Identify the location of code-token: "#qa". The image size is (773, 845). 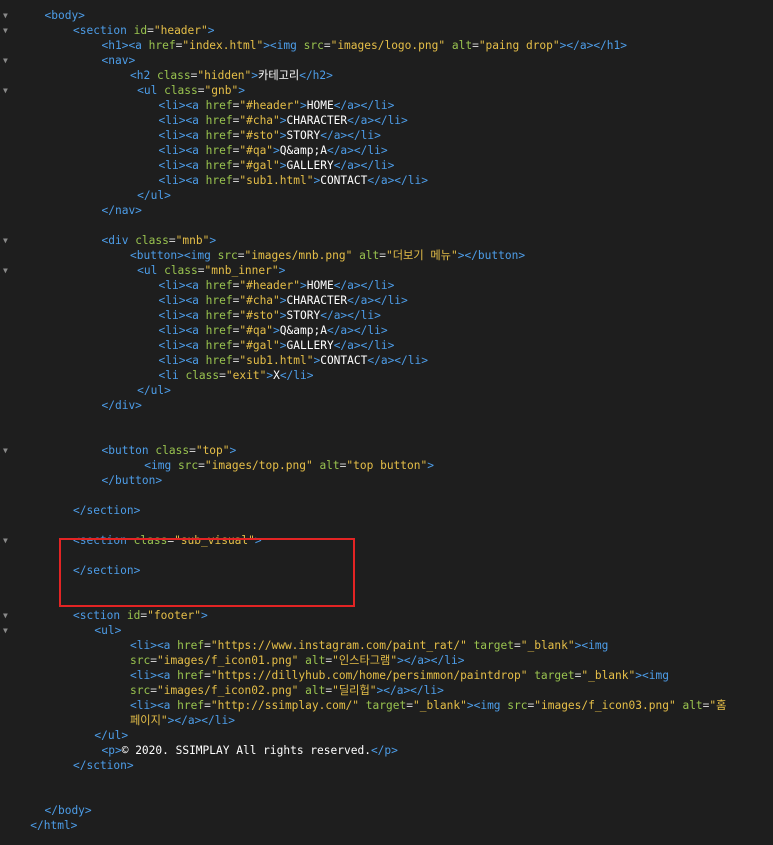
(256, 150).